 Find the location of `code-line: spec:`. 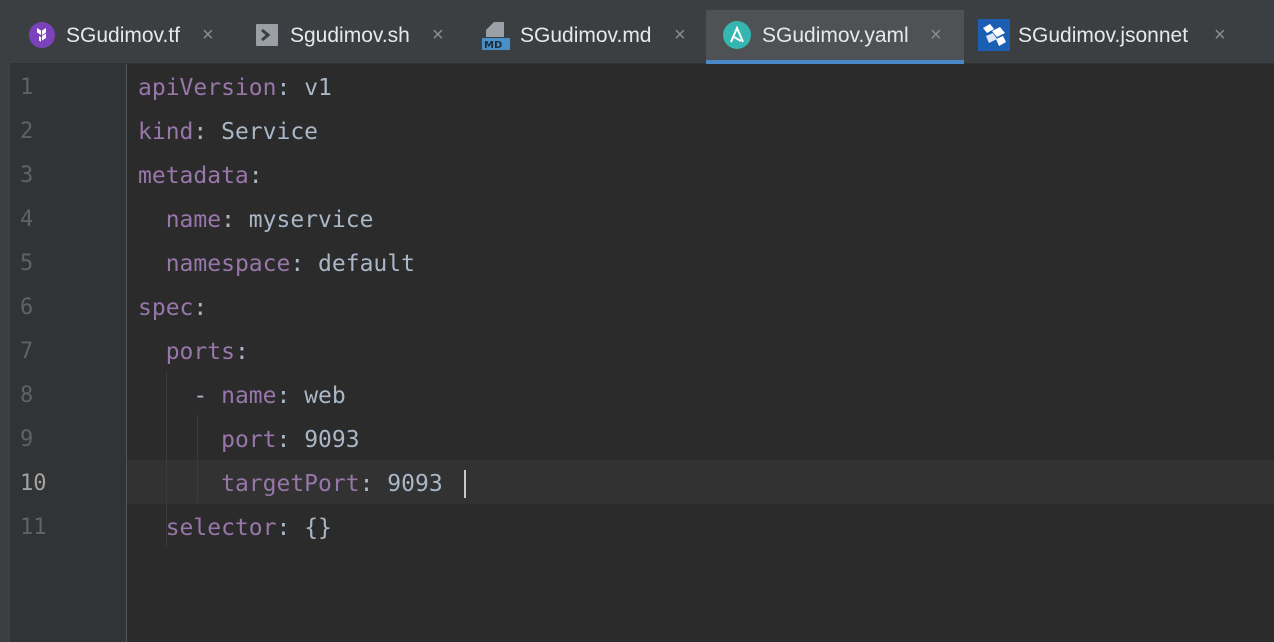

code-line: spec: is located at coordinates (172, 308).